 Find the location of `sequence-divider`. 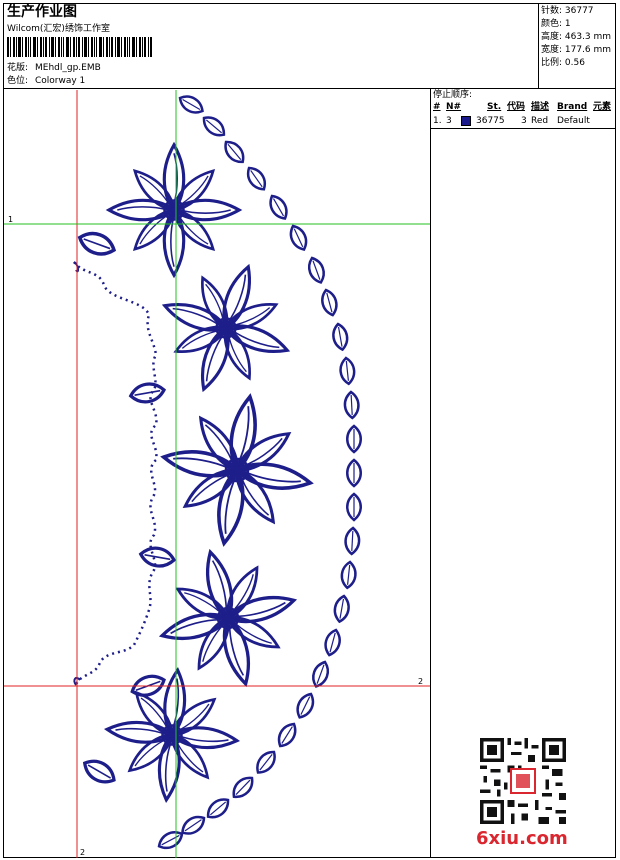

sequence-divider is located at coordinates (523, 128).